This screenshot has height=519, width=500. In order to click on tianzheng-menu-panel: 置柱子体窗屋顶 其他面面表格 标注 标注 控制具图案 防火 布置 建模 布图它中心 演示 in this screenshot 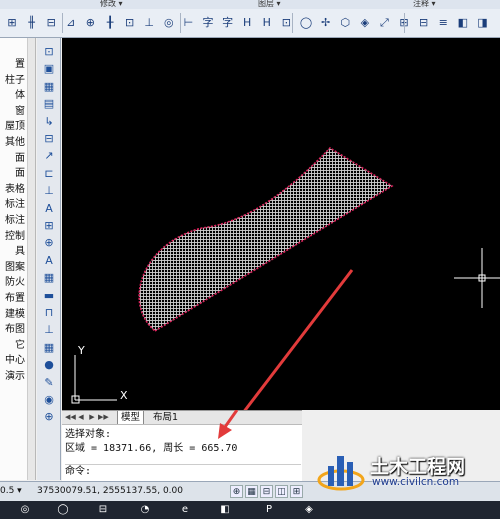, I will do `click(18, 259)`.